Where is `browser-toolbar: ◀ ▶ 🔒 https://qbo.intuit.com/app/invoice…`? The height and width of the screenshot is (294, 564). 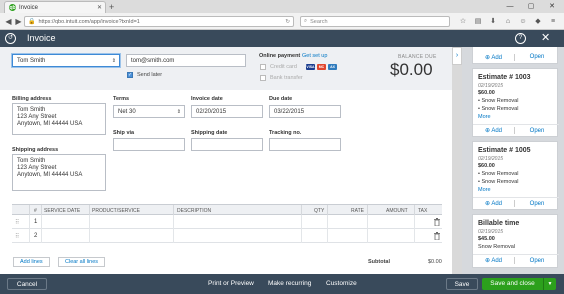 browser-toolbar: ◀ ▶ 🔒 https://qbo.intuit.com/app/invoice… is located at coordinates (282, 21).